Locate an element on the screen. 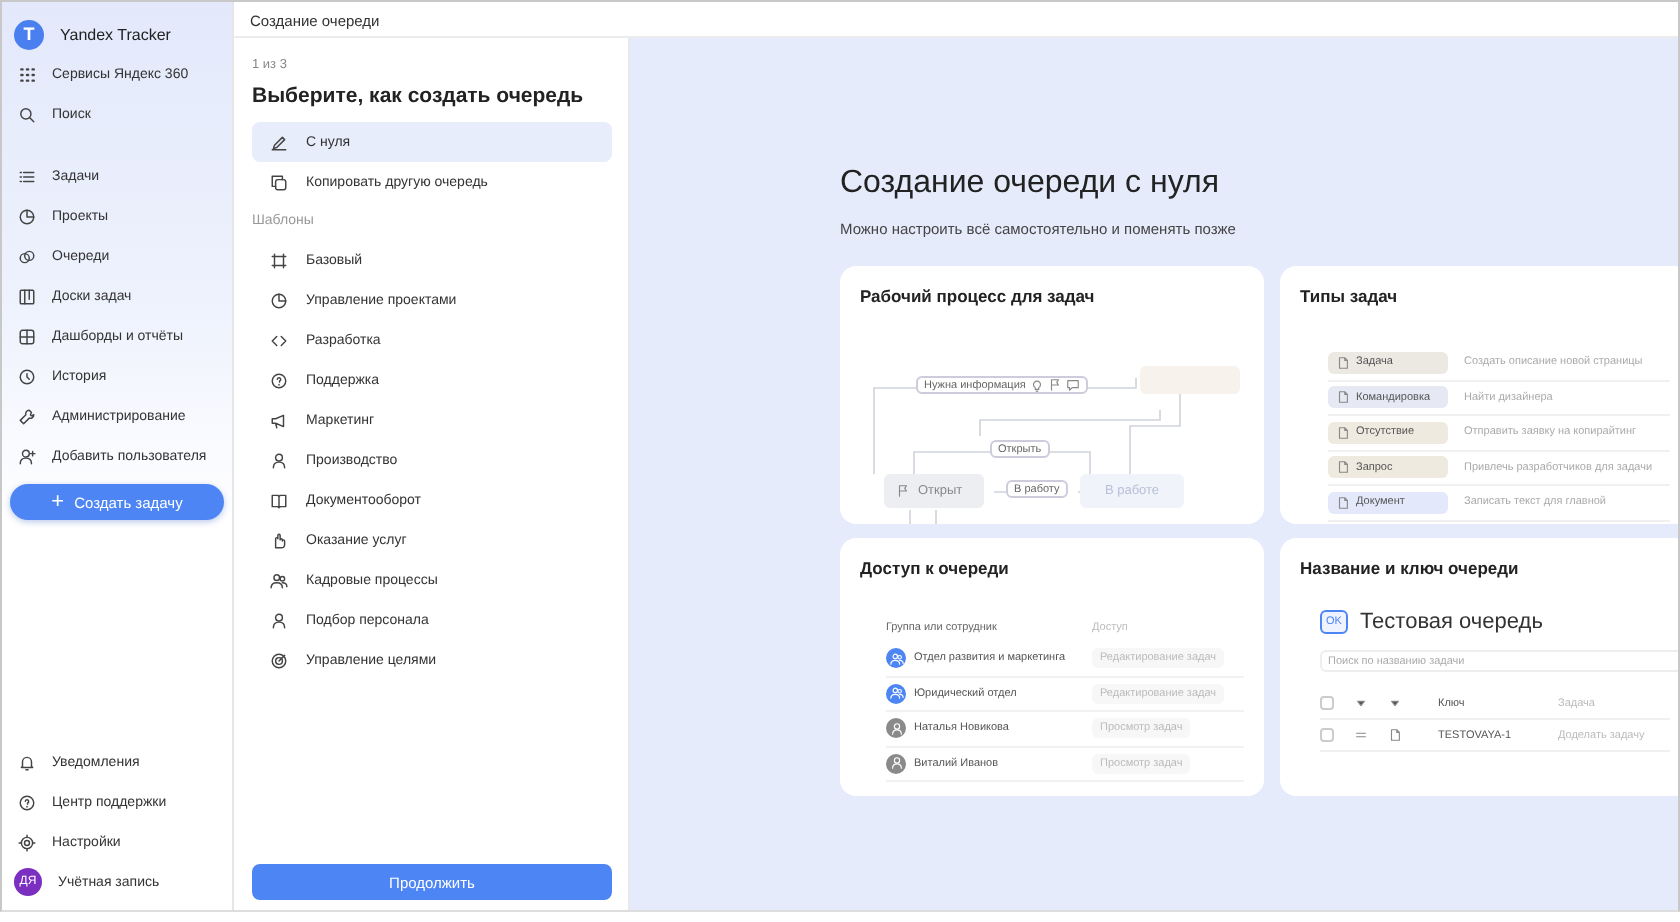  grid-dots-icon is located at coordinates (27, 74).